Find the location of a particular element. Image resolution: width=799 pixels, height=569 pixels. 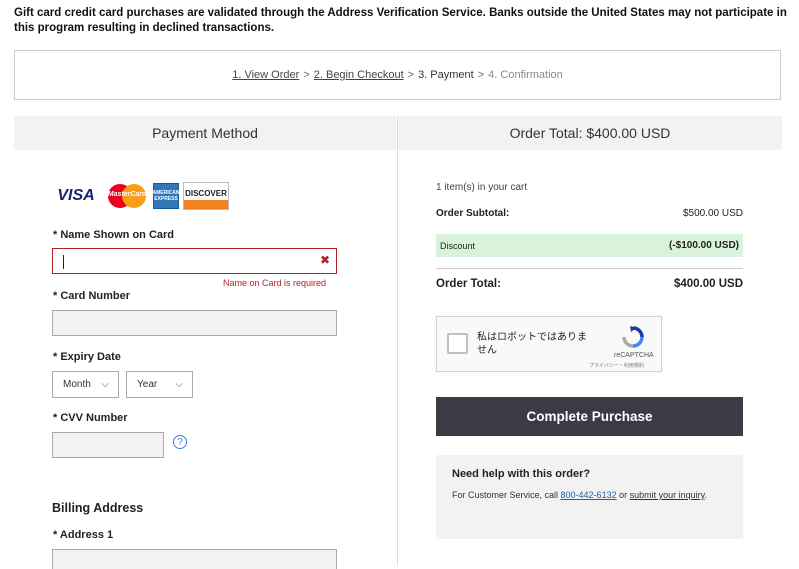

text-caret is located at coordinates (63, 262).